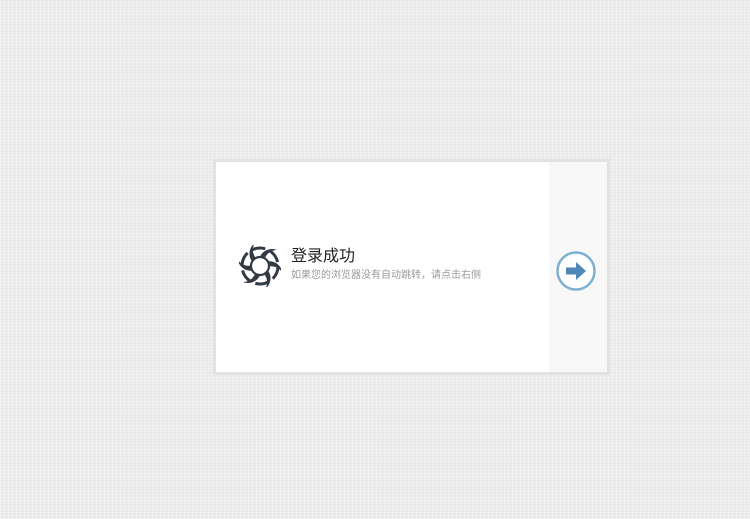 The width and height of the screenshot is (750, 519). Describe the element at coordinates (323, 256) in the screenshot. I see `page-title: 登录成功` at that location.